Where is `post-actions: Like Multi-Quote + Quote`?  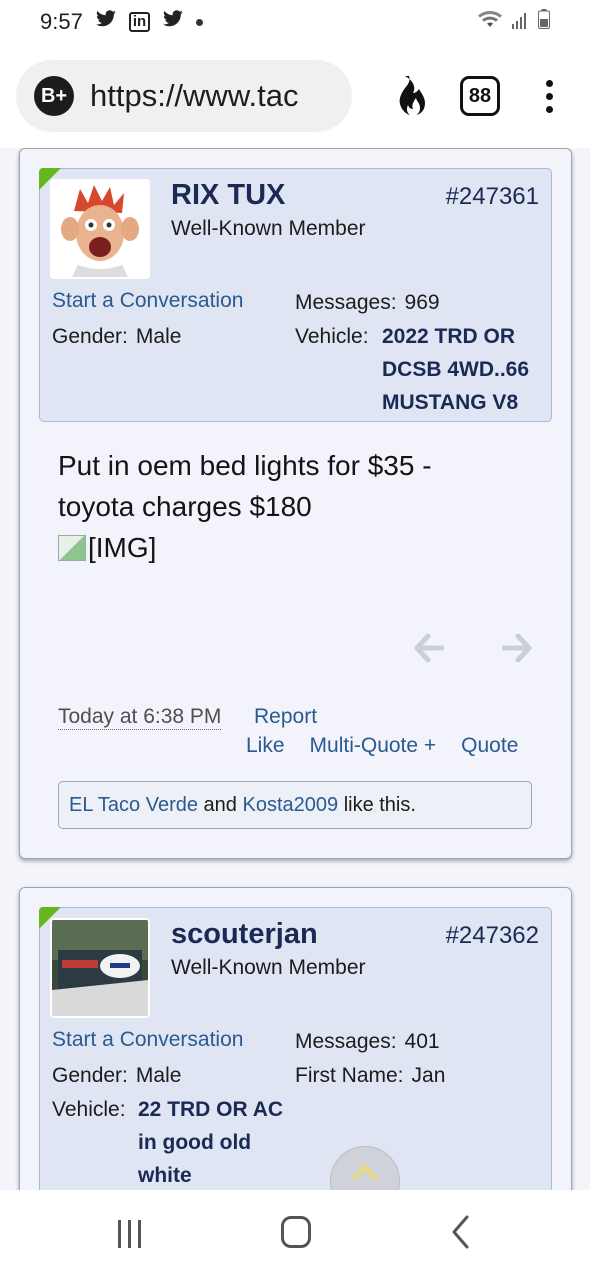 post-actions: Like Multi-Quote + Quote is located at coordinates (382, 746).